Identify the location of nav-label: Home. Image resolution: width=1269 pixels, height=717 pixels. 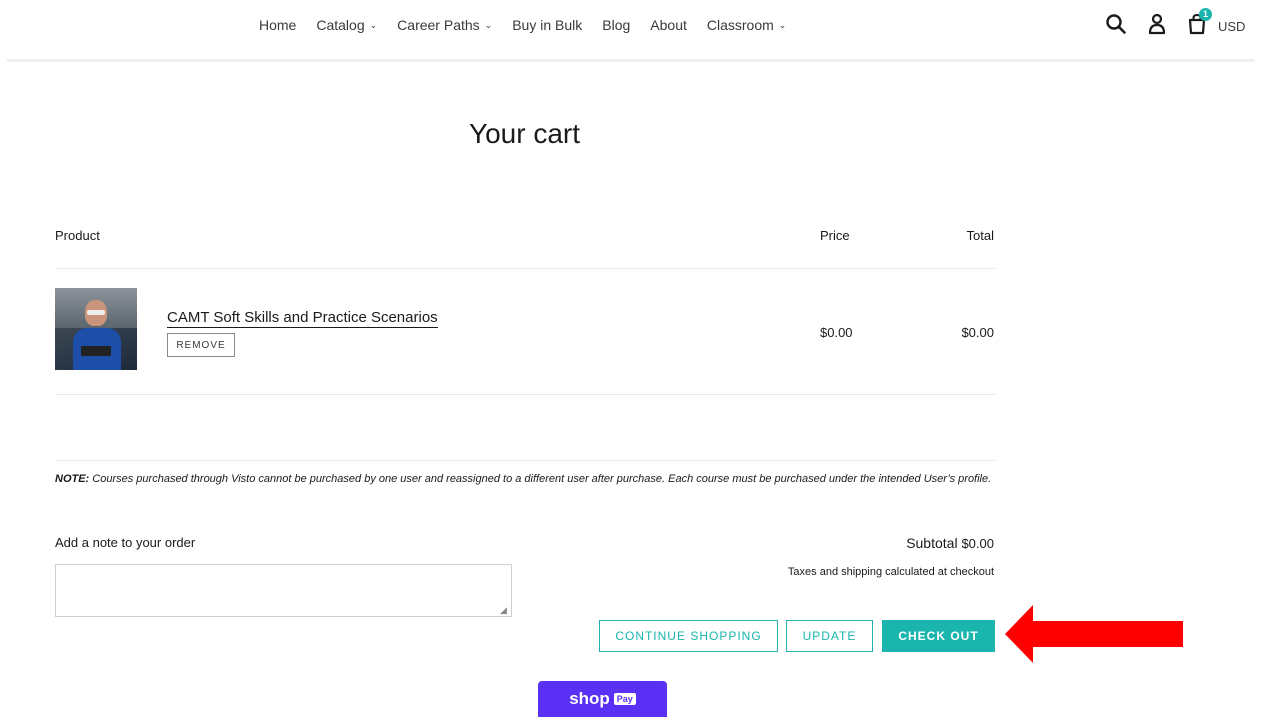
(278, 25).